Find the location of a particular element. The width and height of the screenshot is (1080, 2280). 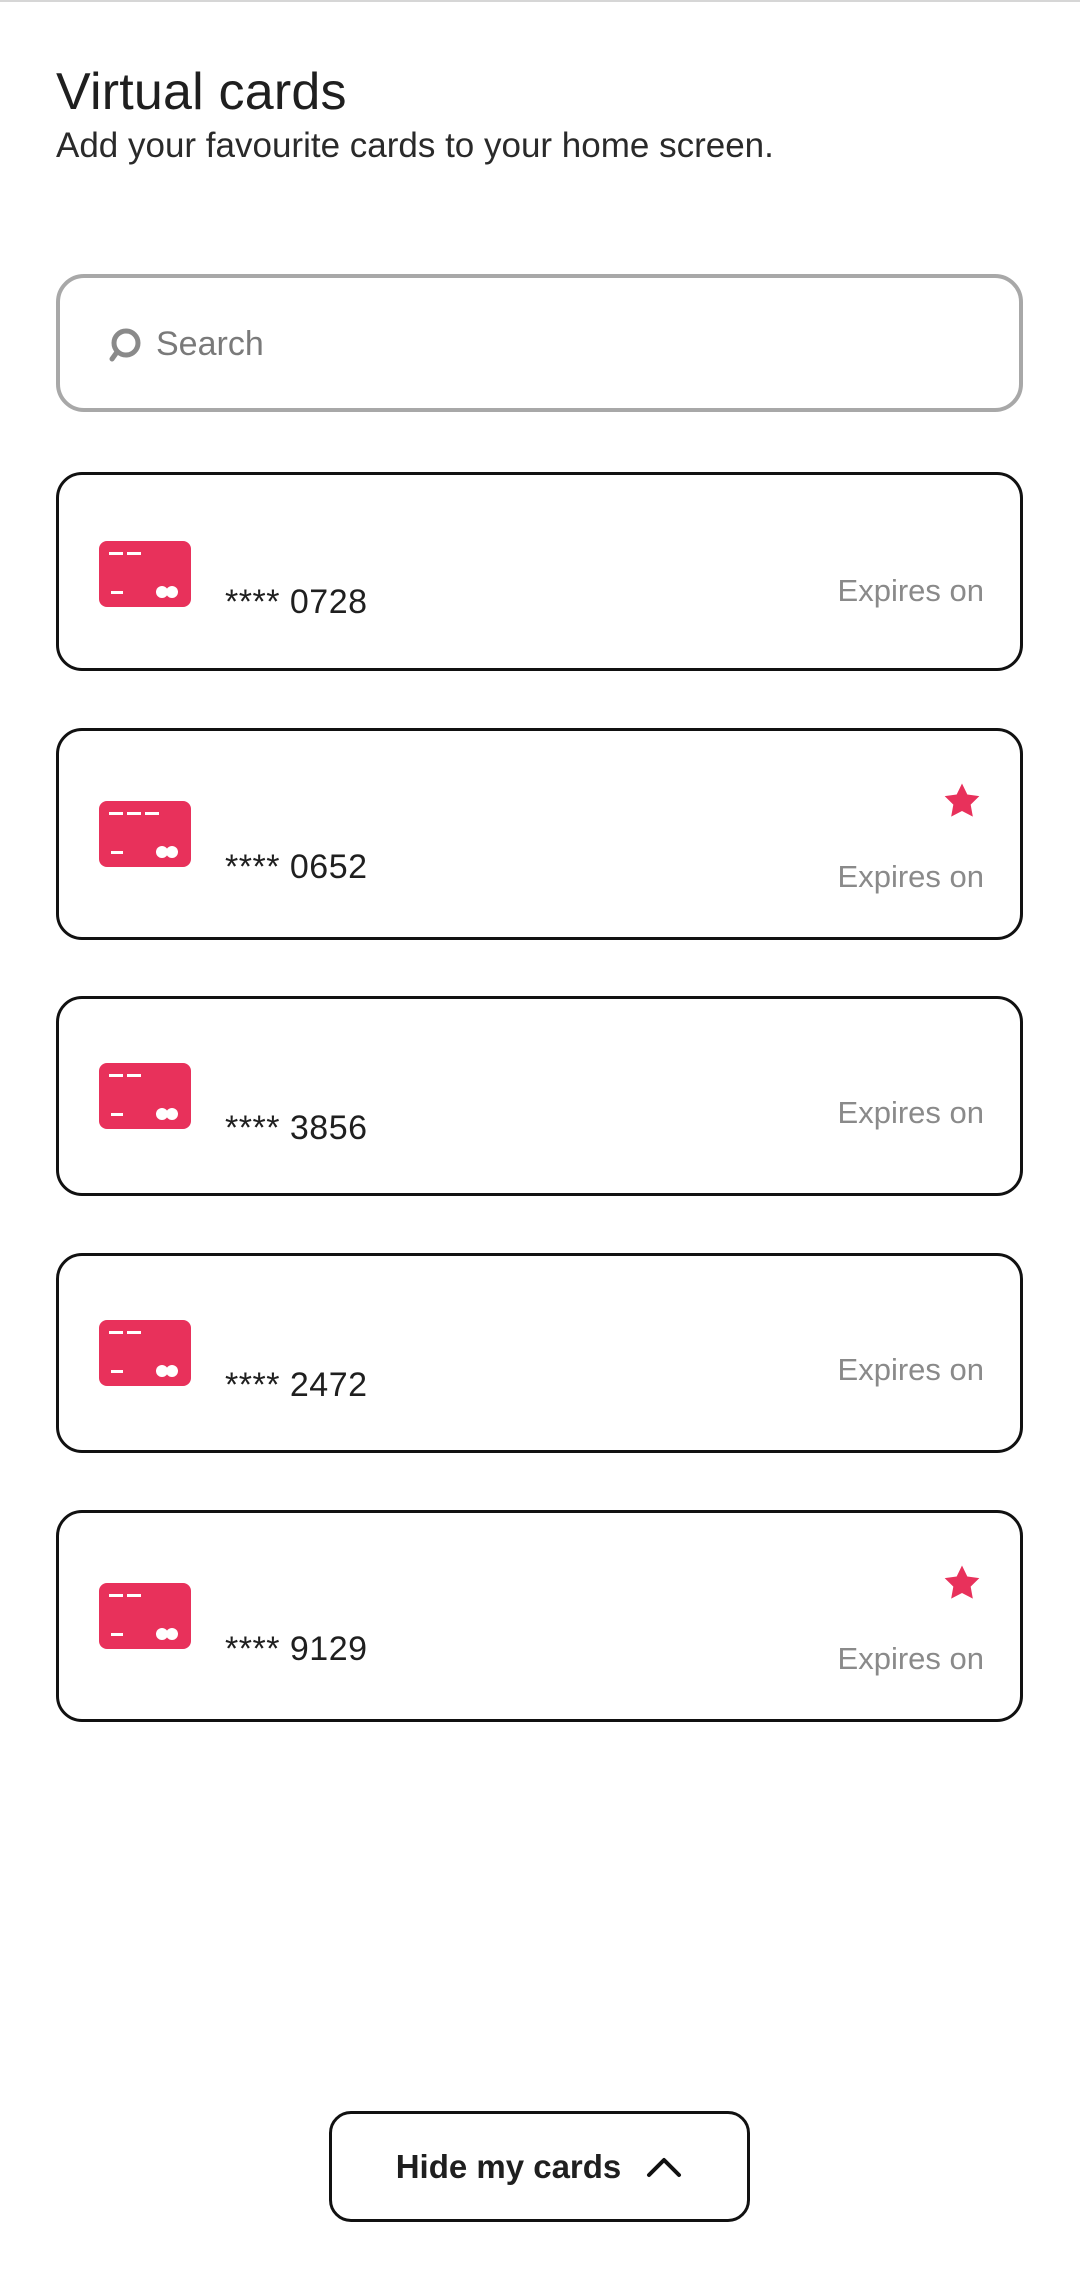

page-title: Virtual cards is located at coordinates (201, 92).